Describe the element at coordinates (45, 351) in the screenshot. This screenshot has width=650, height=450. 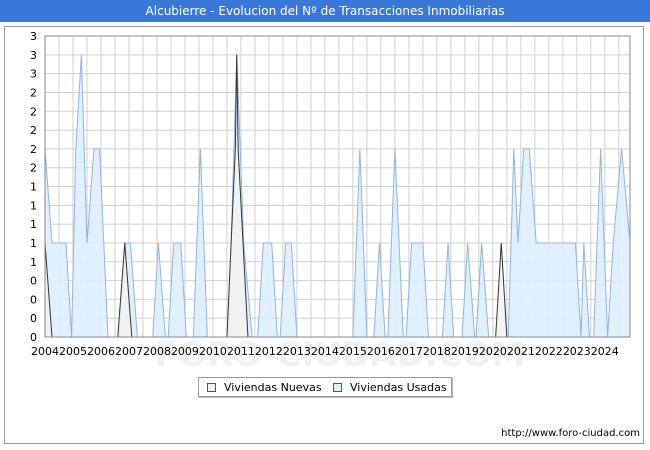
I see `x-tick-label: 2004` at that location.